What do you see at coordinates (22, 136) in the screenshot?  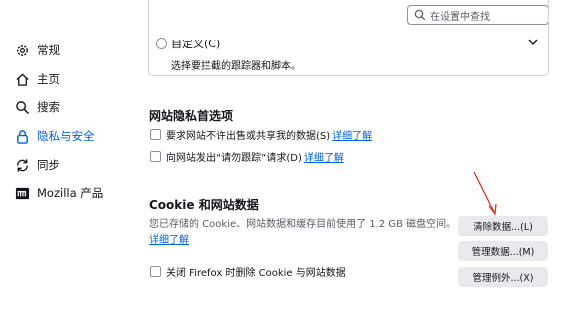 I see `lock-icon` at bounding box center [22, 136].